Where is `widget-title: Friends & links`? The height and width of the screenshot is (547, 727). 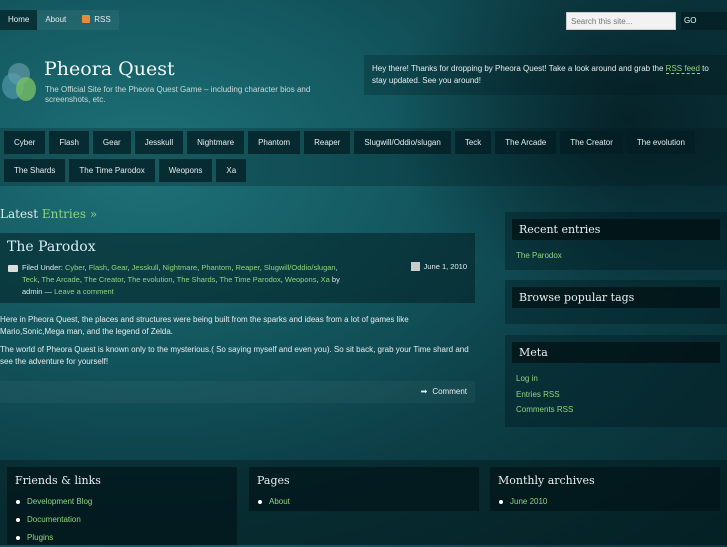 widget-title: Friends & links is located at coordinates (58, 480).